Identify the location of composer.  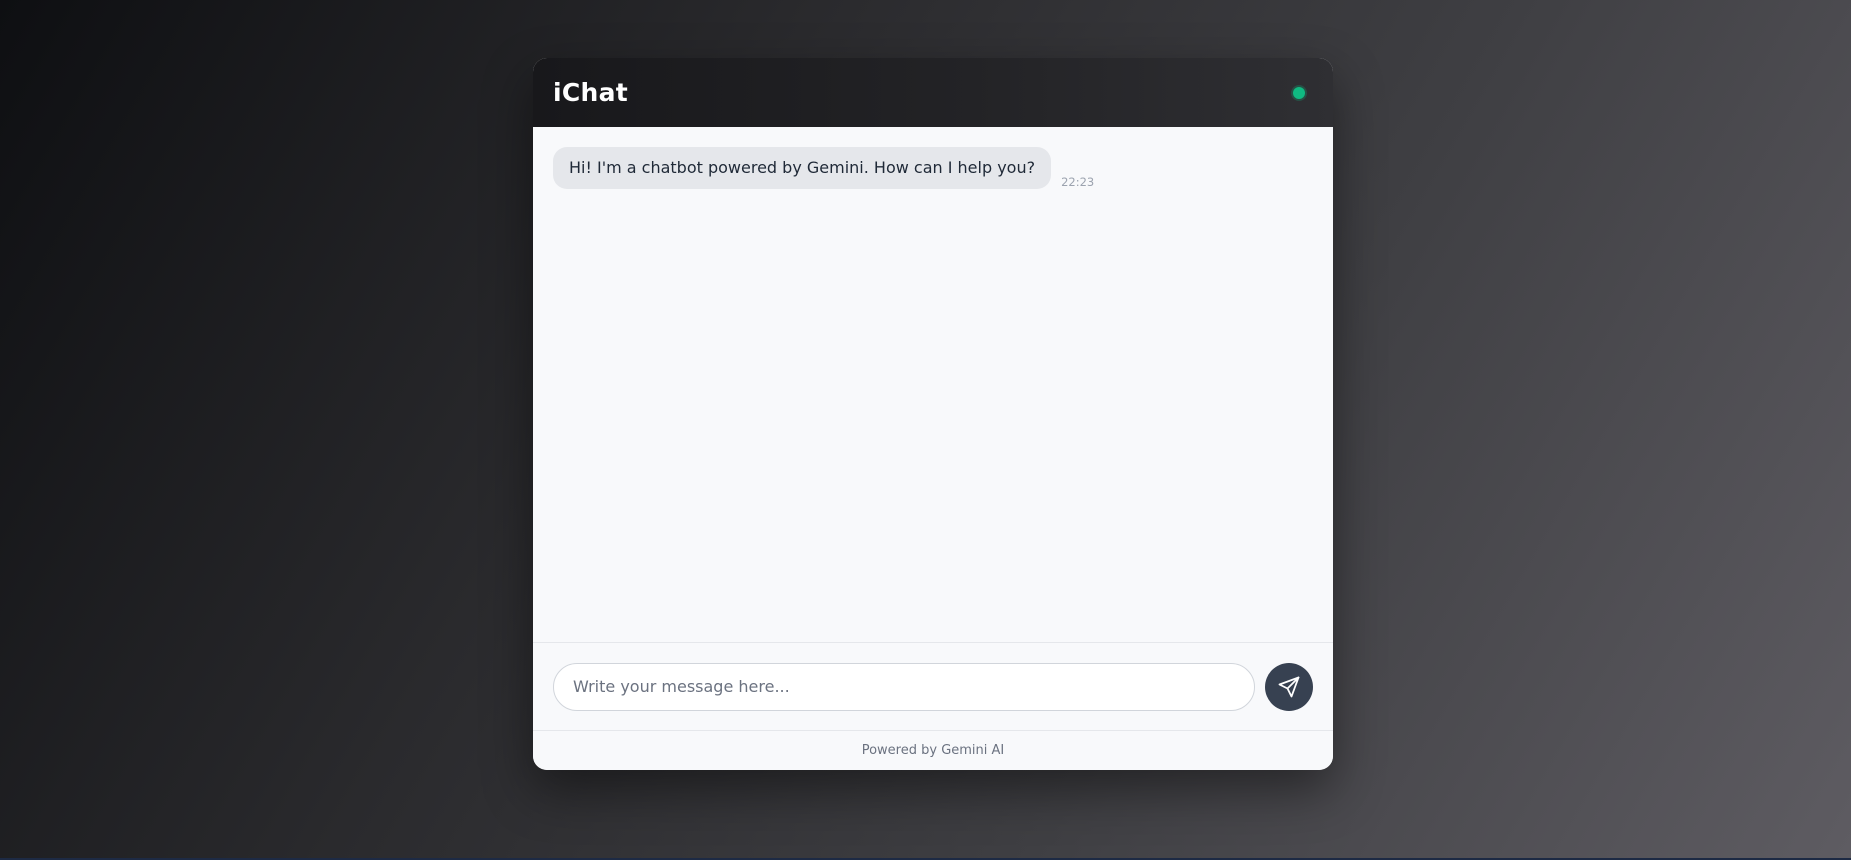
(933, 686).